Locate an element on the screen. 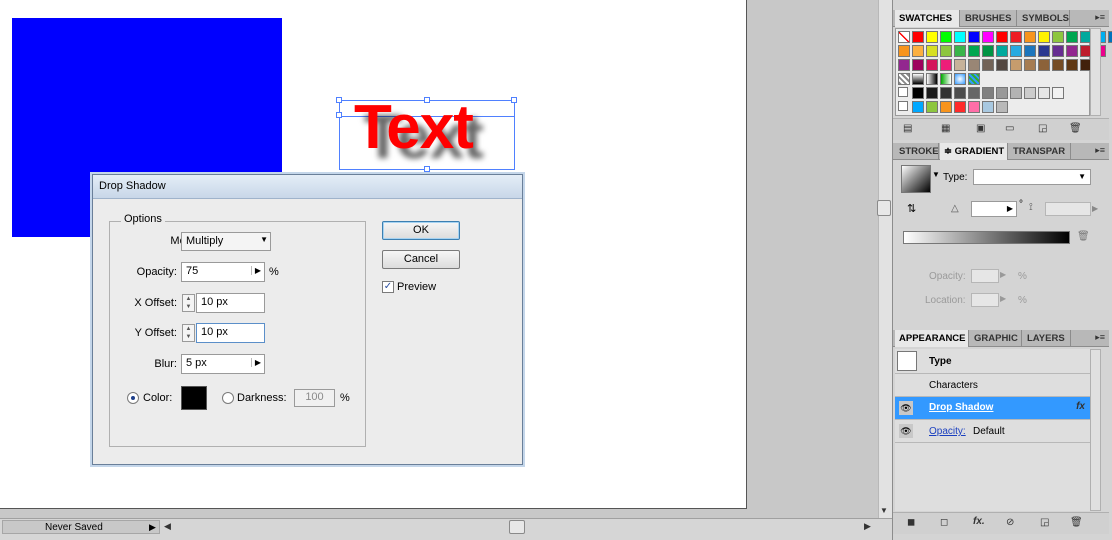 This screenshot has height=540, width=1112. tab-stroke: STROKE is located at coordinates (917, 151).